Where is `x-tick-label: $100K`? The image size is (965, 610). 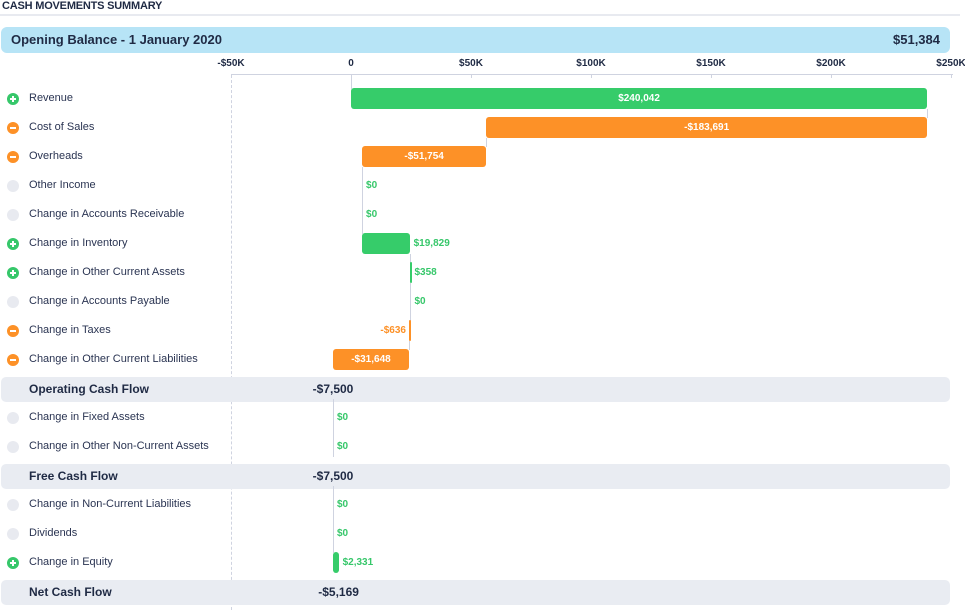 x-tick-label: $100K is located at coordinates (591, 63).